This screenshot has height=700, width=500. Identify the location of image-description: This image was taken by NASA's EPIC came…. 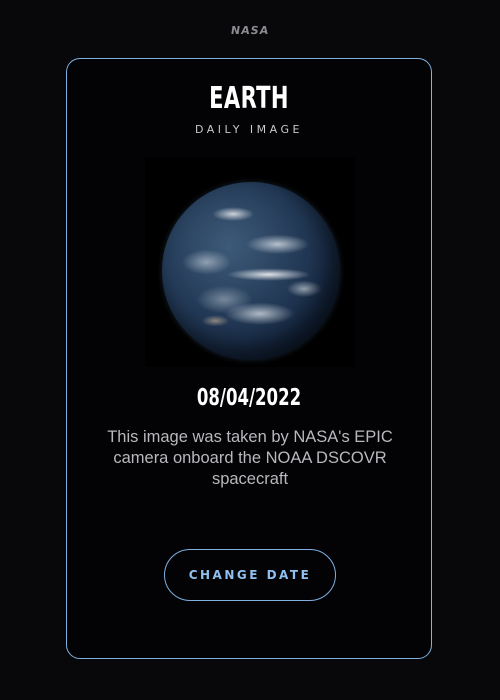
(250, 458).